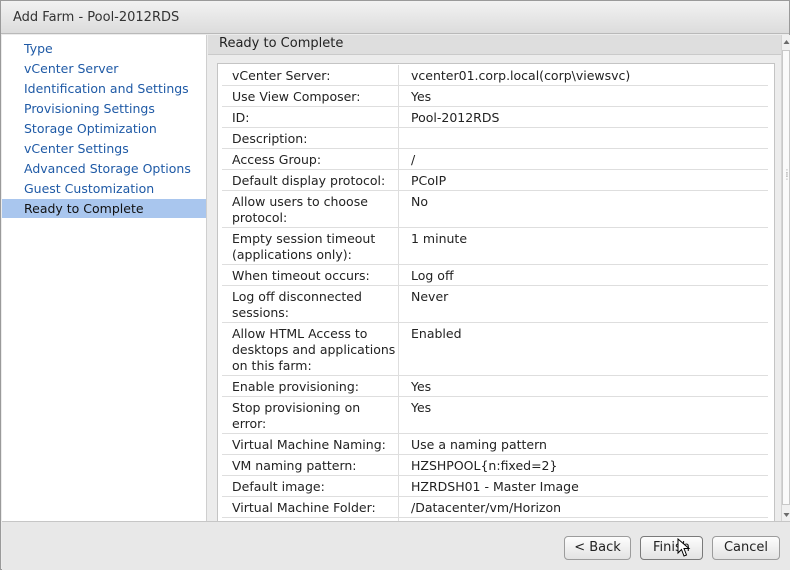  I want to click on section-header: Ready to Complete, so click(494, 45).